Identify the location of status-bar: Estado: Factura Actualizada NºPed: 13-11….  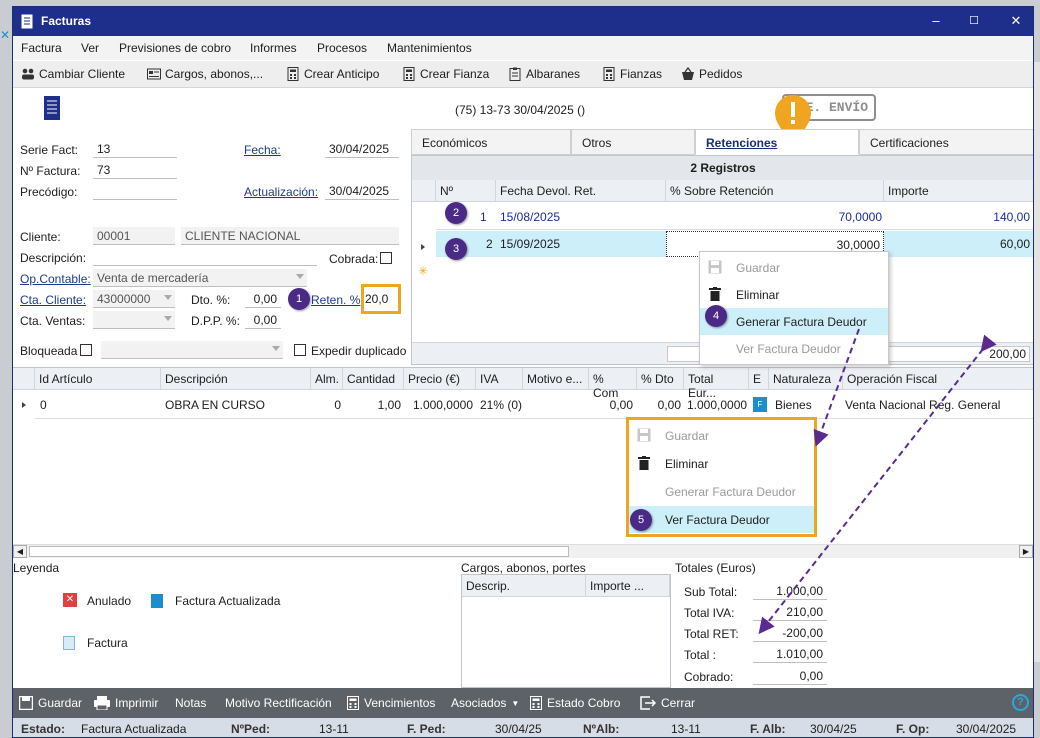
(523, 727).